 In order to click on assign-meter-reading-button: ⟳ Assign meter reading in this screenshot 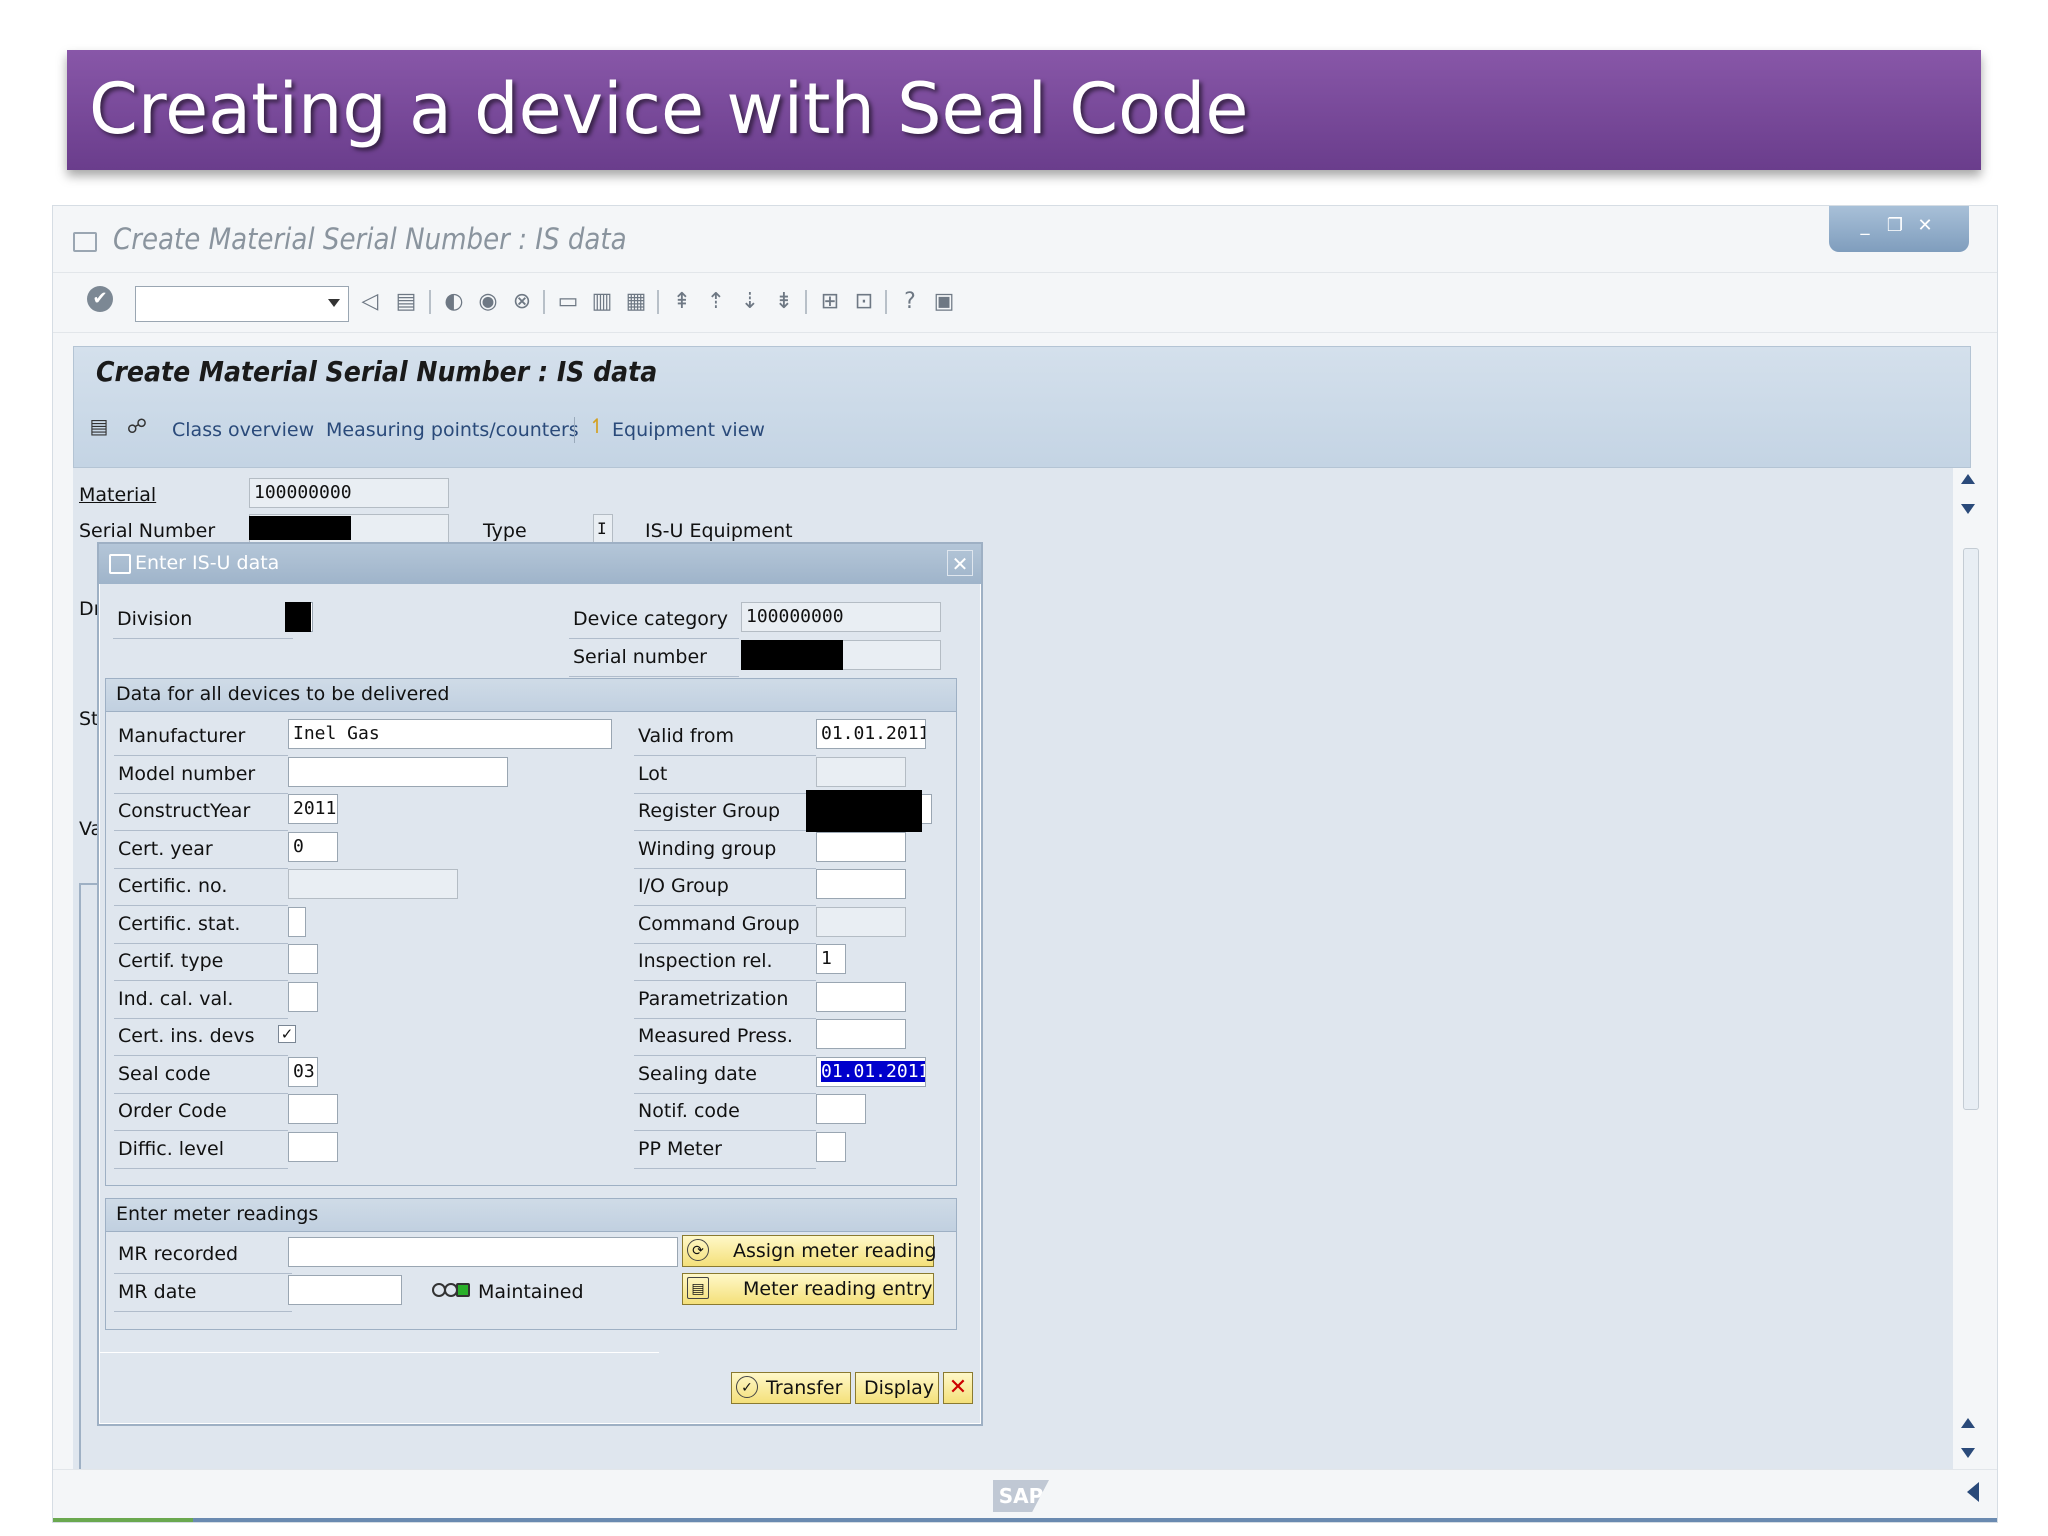, I will do `click(809, 1251)`.